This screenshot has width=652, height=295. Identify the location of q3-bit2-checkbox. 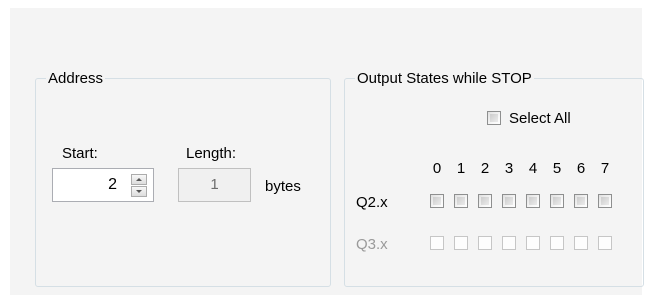
(485, 243).